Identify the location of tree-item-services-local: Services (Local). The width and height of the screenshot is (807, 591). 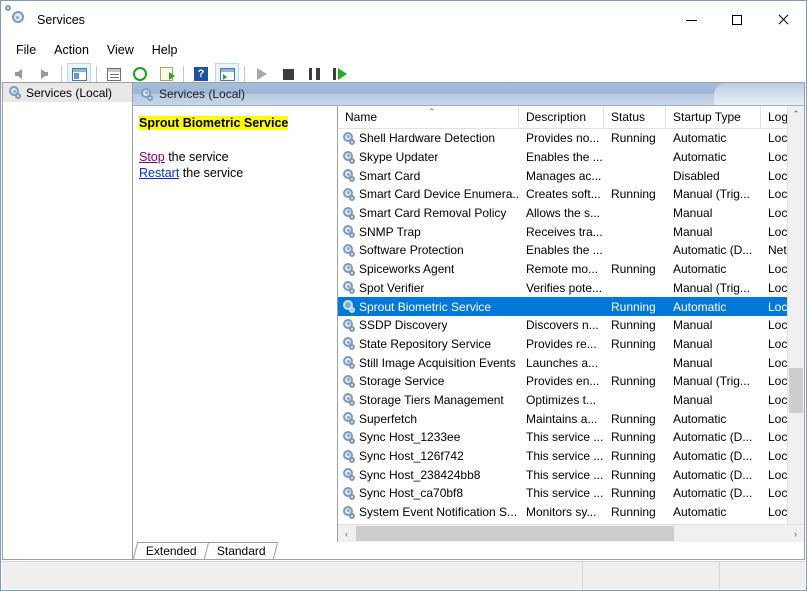
(67, 92).